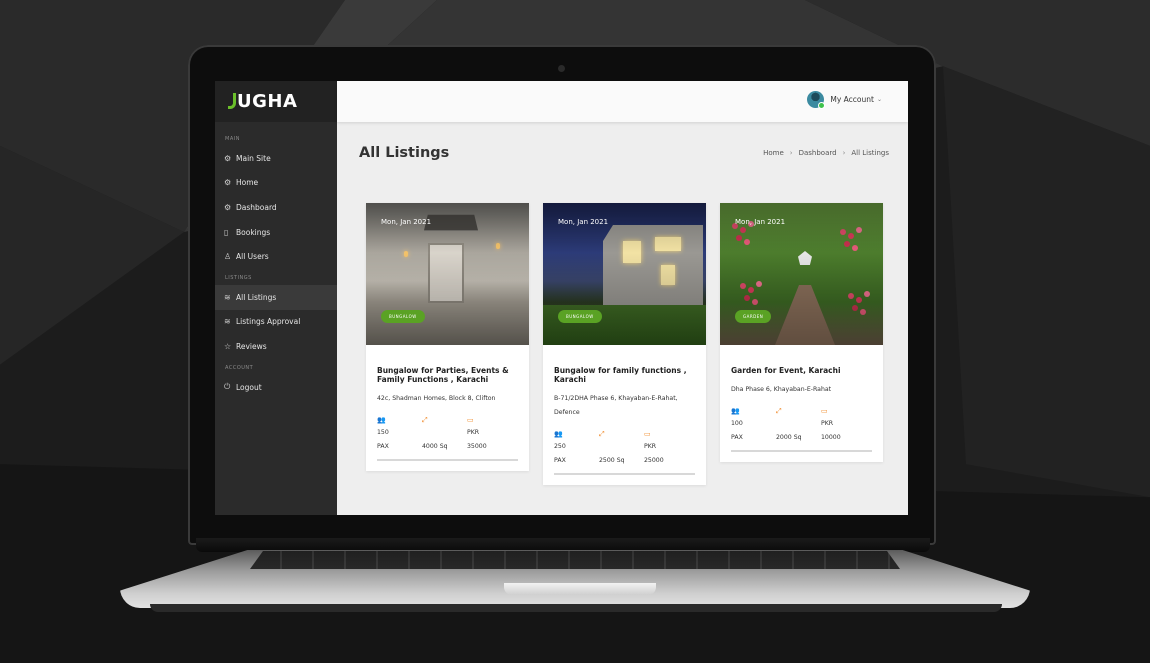 The height and width of the screenshot is (663, 1150). I want to click on book-icon: ▯, so click(226, 232).